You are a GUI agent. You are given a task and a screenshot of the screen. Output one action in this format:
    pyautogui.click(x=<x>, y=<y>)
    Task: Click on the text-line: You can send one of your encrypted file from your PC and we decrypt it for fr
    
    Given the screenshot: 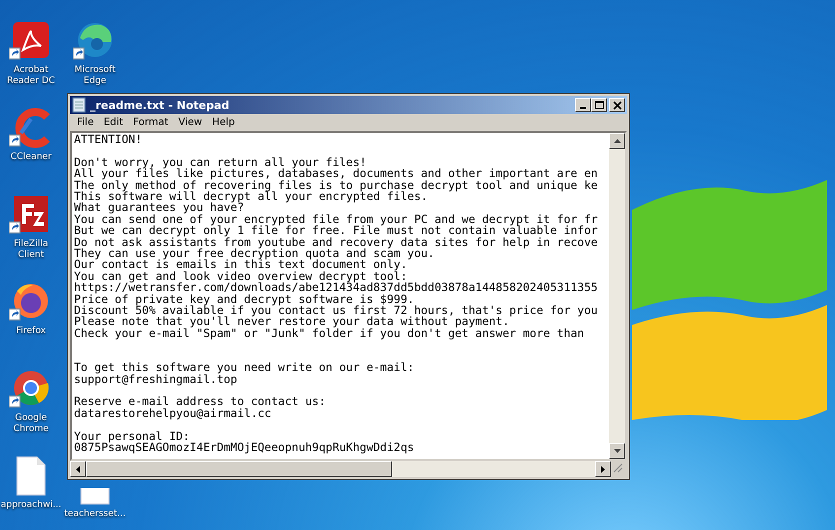 What is the action you would take?
    pyautogui.click(x=336, y=220)
    